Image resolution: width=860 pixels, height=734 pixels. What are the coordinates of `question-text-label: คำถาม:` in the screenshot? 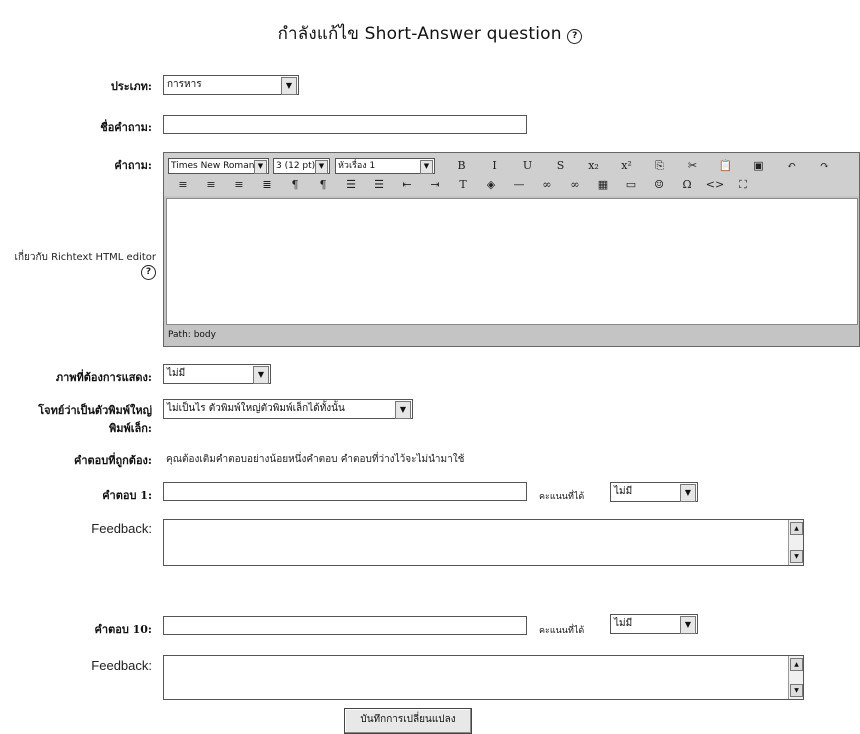 It's located at (133, 165).